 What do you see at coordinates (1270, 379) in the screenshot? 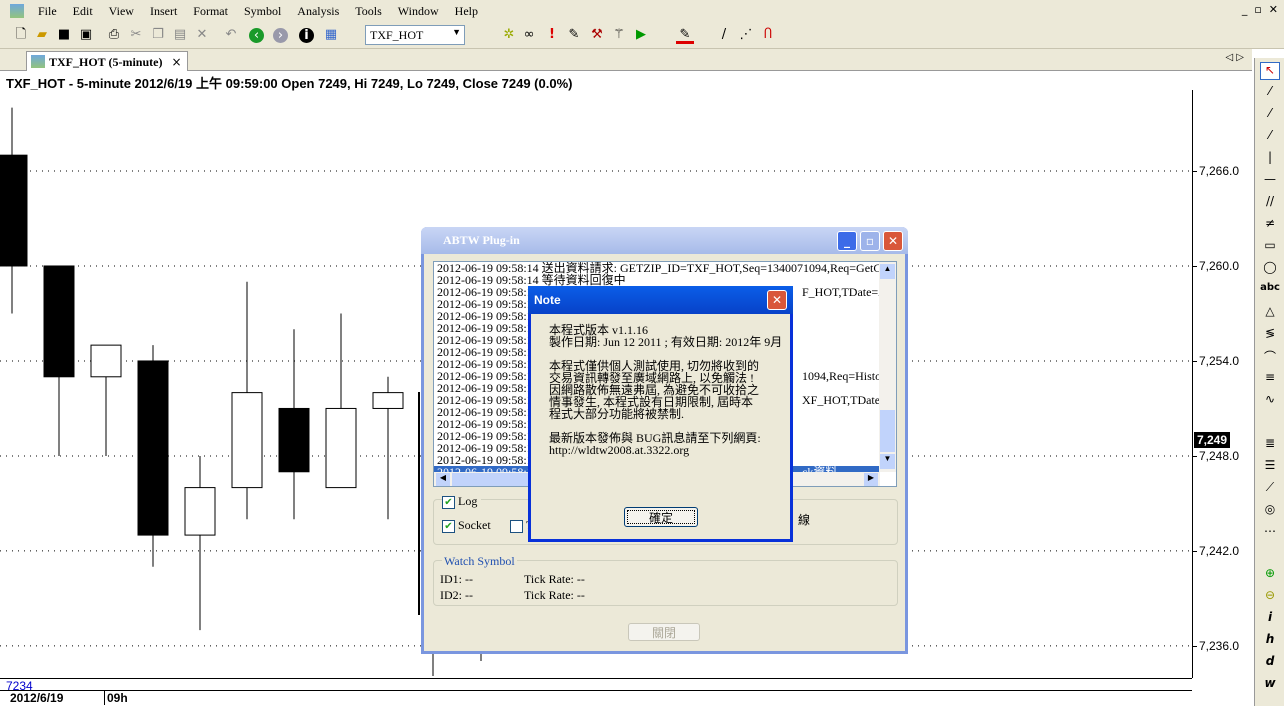
I see `fibonacci-icon: ≡` at bounding box center [1270, 379].